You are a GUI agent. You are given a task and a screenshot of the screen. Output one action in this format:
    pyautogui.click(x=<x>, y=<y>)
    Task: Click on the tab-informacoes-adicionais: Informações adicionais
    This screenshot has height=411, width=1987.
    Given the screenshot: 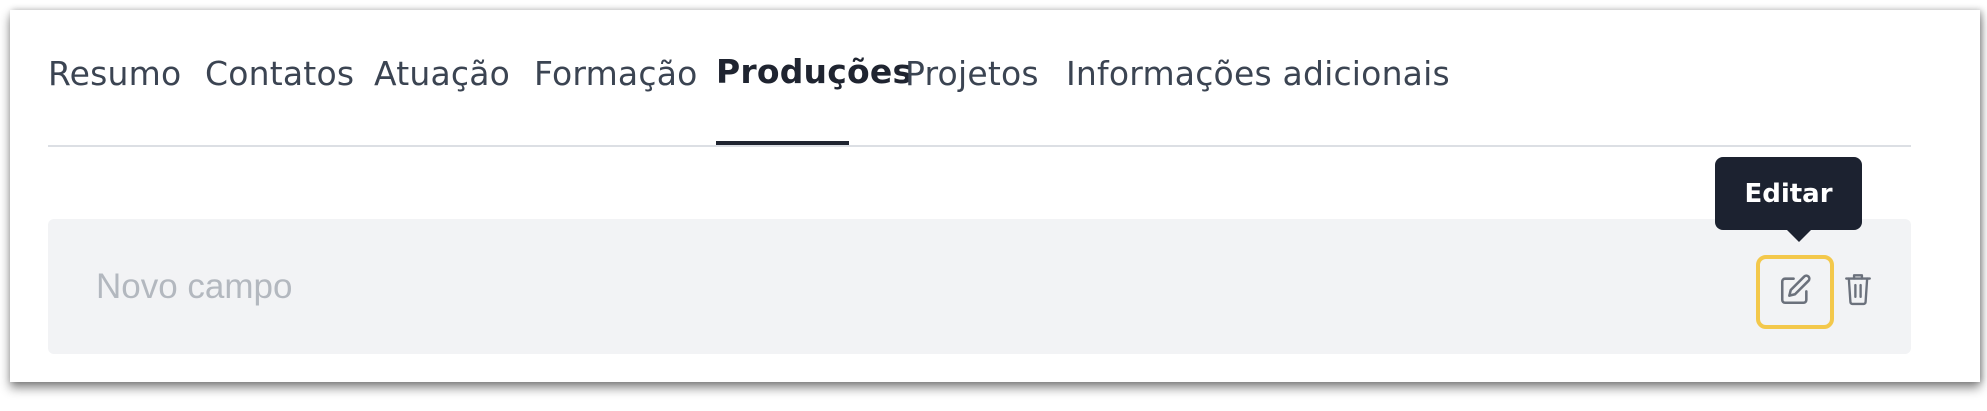 What is the action you would take?
    pyautogui.click(x=1258, y=73)
    